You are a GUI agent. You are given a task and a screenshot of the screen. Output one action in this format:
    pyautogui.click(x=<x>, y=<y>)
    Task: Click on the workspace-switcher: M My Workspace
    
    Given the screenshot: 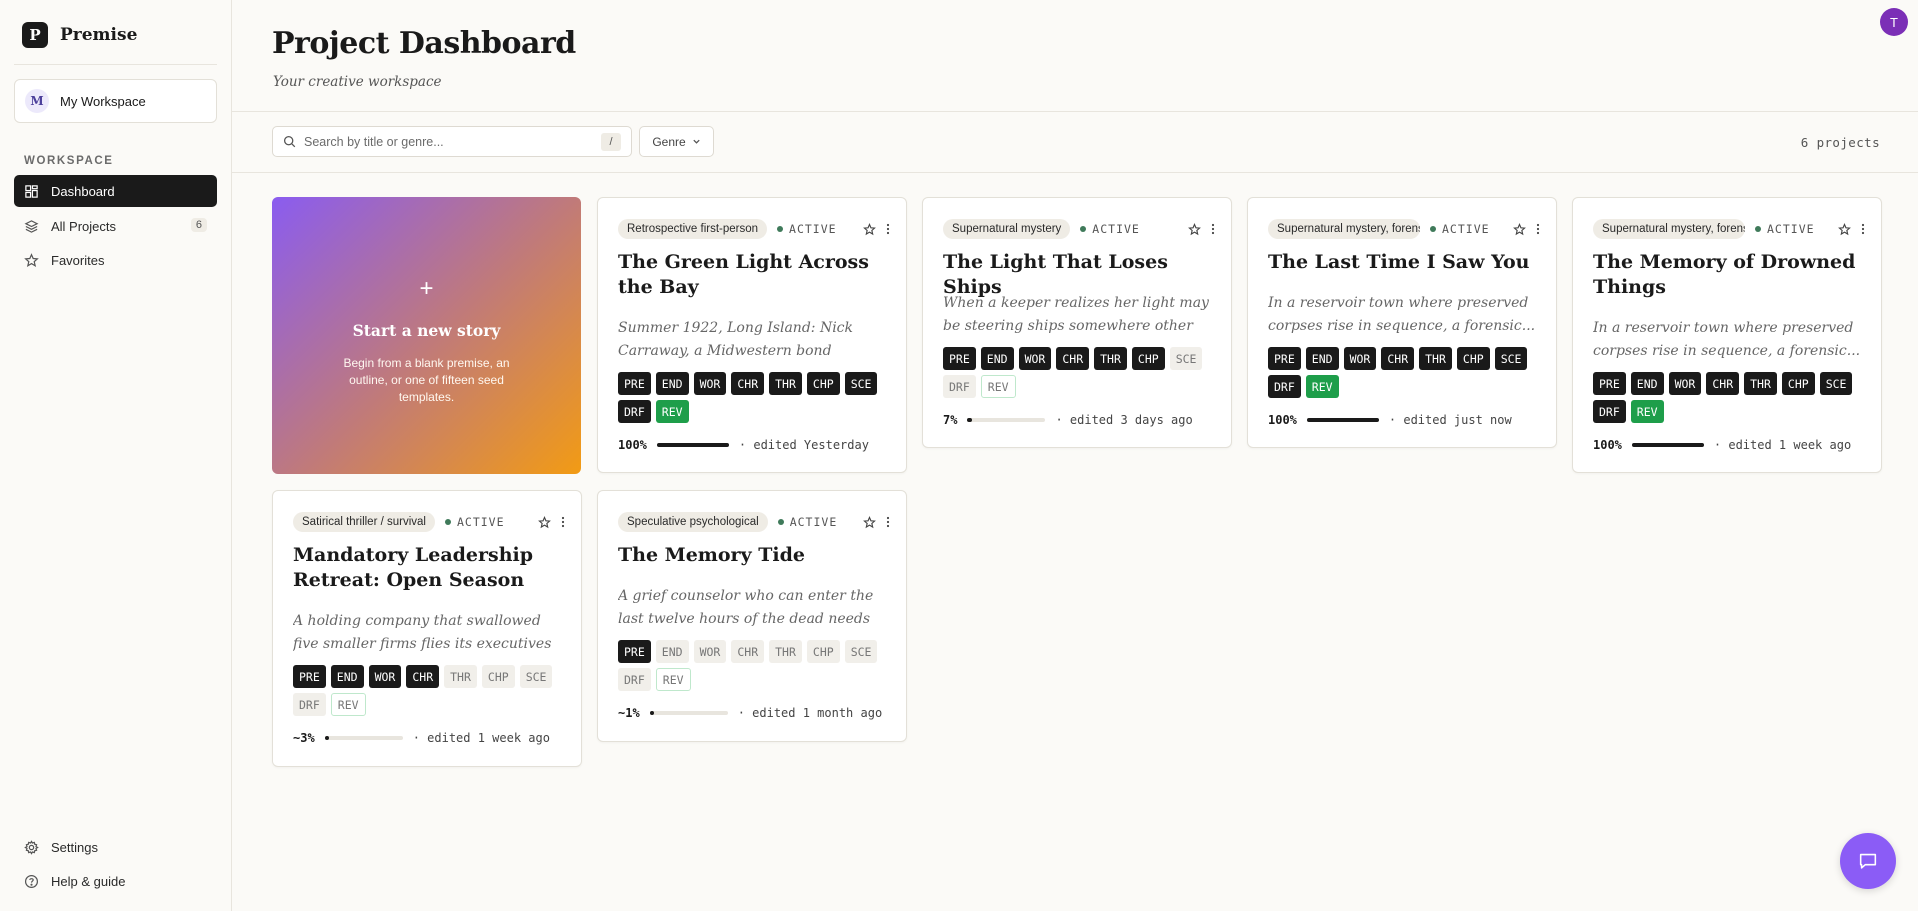 What is the action you would take?
    pyautogui.click(x=115, y=101)
    